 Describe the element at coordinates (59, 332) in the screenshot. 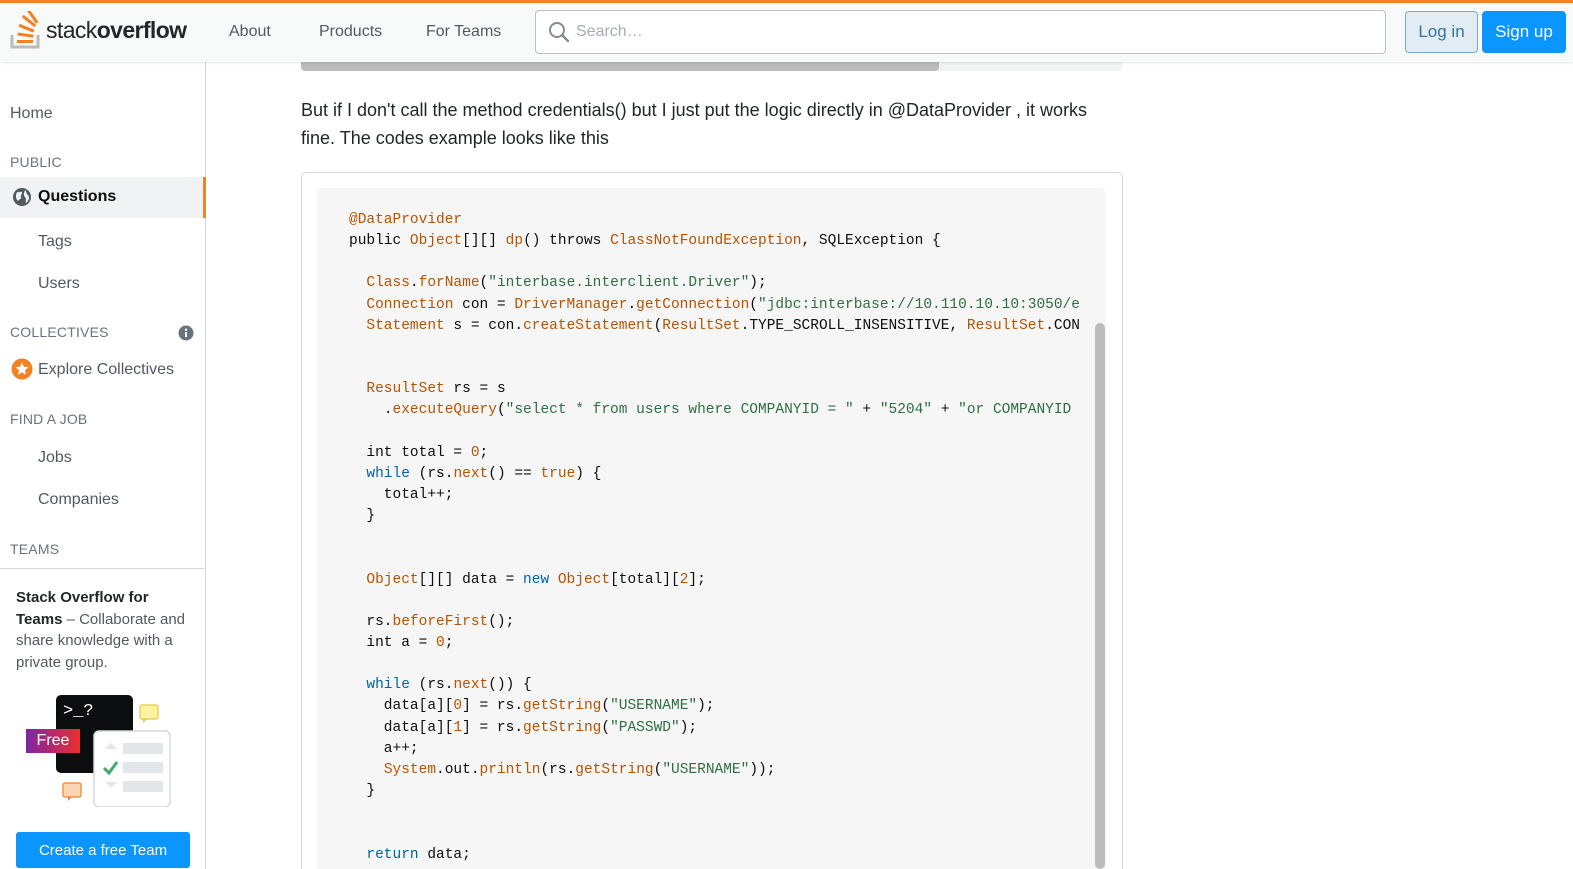

I see `sidebar-heading-collectives: COLLECTIVES` at that location.